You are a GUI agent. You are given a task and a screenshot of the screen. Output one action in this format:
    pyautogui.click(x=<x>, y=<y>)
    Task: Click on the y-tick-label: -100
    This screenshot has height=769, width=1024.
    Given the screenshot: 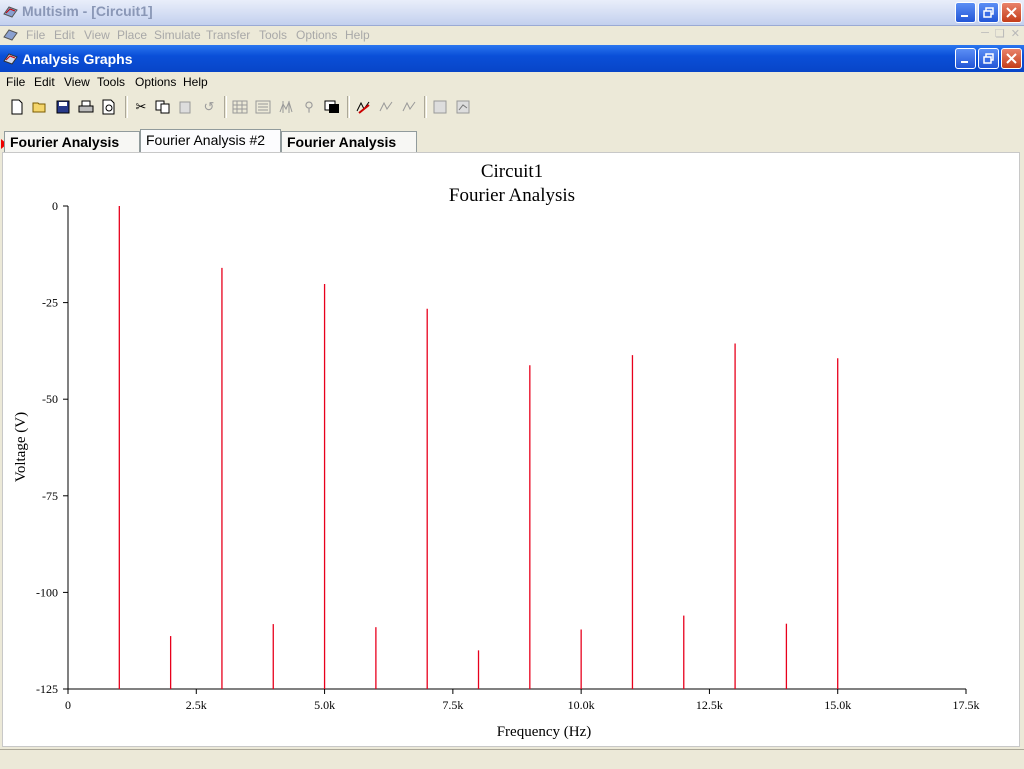 What is the action you would take?
    pyautogui.click(x=47, y=592)
    